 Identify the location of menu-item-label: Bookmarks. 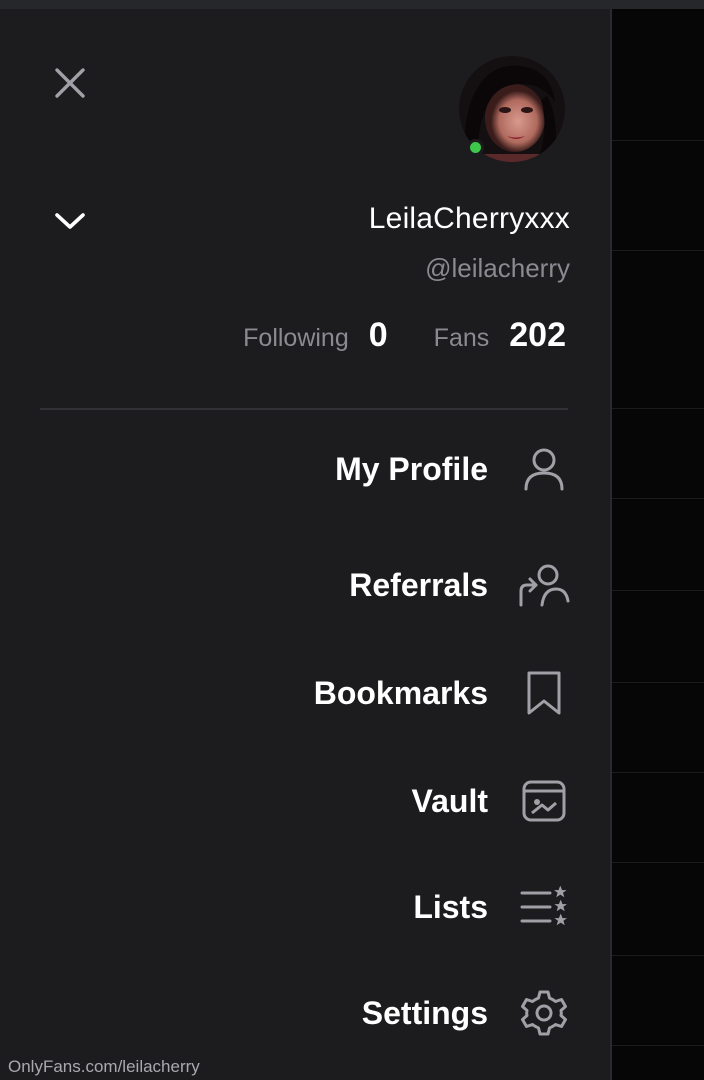
(400, 692).